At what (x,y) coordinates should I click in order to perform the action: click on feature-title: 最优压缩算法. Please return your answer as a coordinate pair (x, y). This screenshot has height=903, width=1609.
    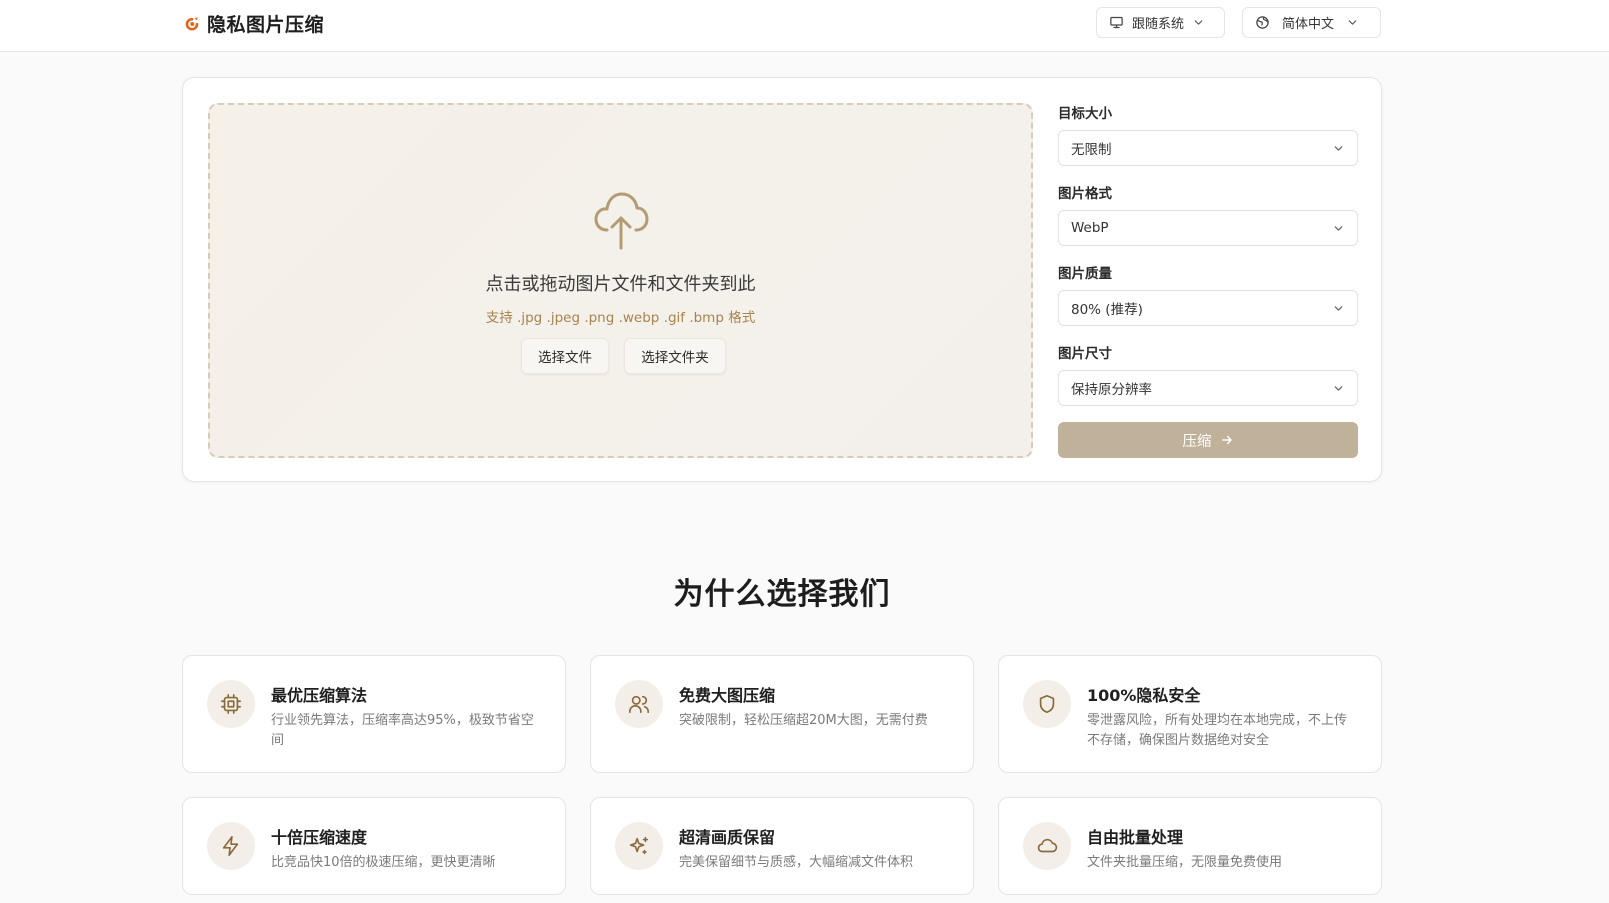
    Looking at the image, I should click on (319, 695).